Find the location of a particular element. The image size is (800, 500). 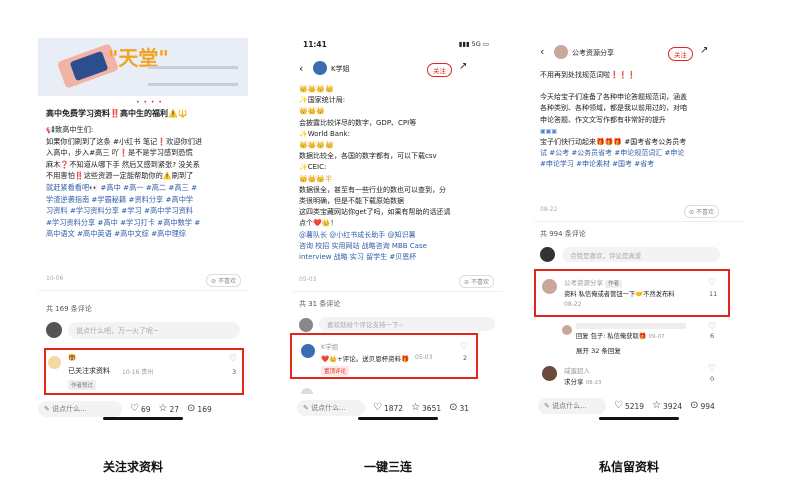

post-greeting: 📢致高中生们: is located at coordinates (70, 129).